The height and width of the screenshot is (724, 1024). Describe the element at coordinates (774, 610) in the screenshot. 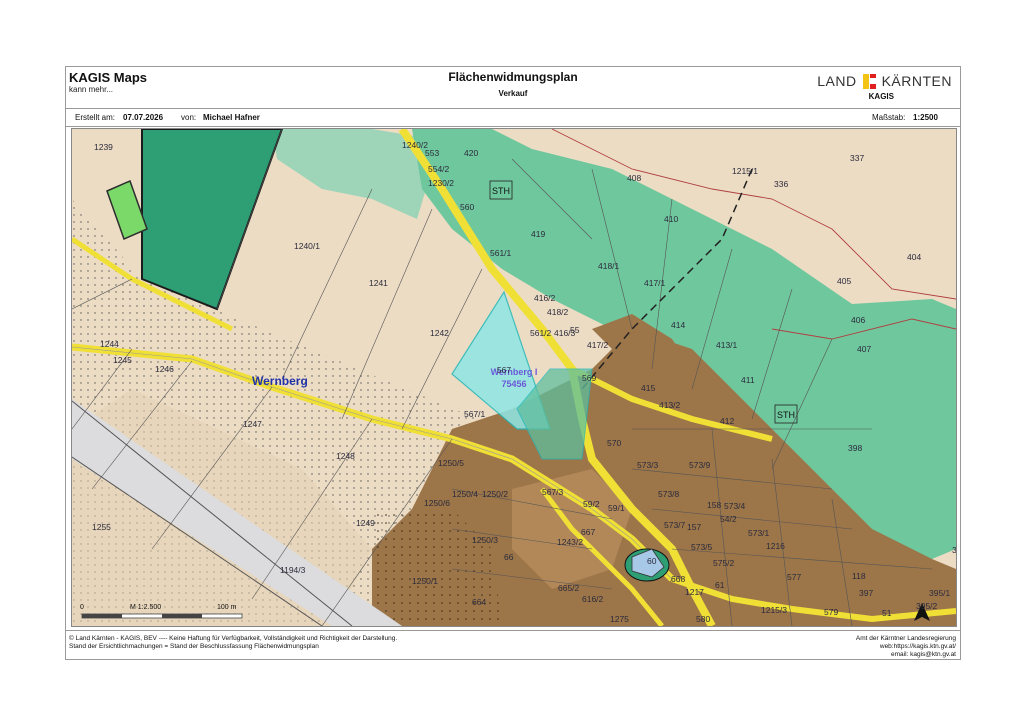

I see `parcel-label: 1215/3` at that location.